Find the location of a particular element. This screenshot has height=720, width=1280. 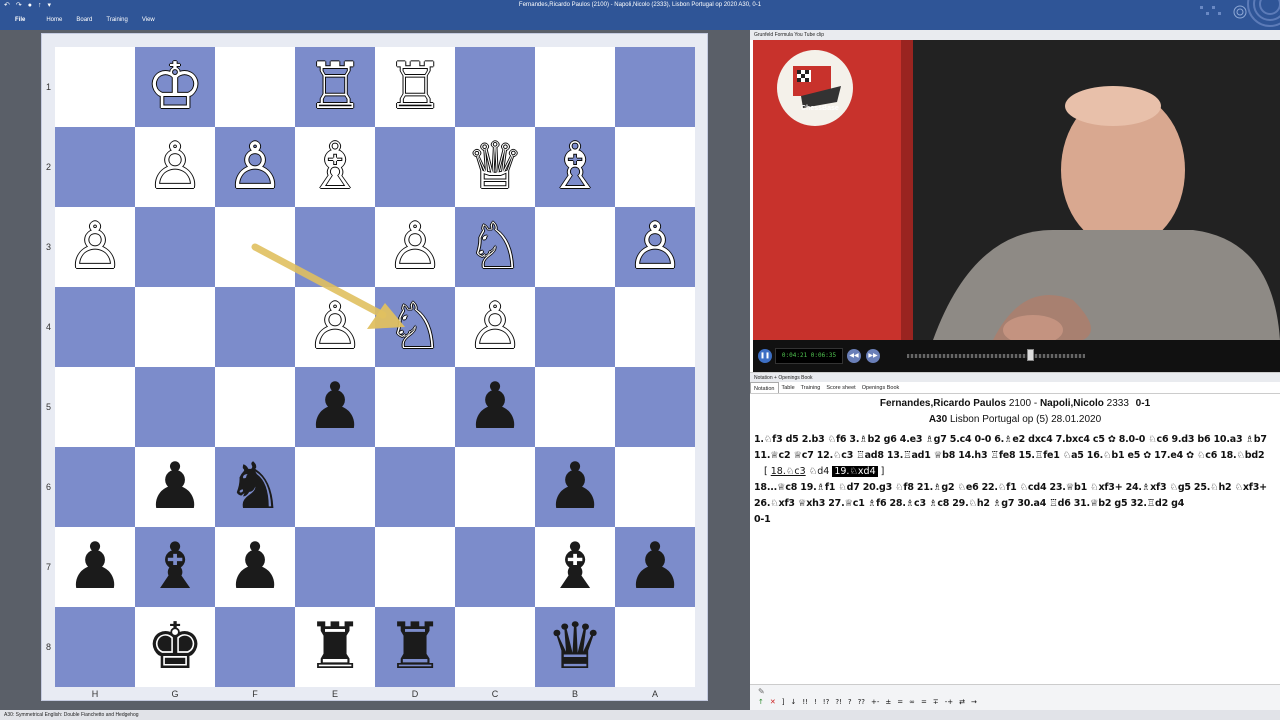

tab-table: Table is located at coordinates (788, 387).